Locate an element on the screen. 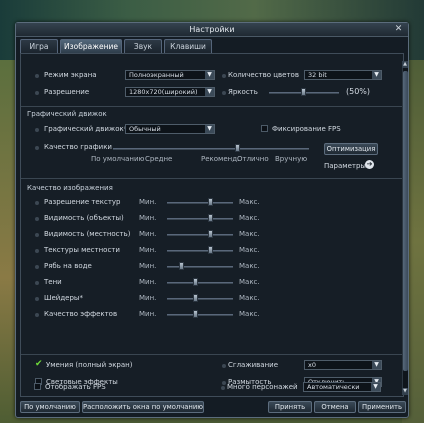 The width and height of the screenshot is (424, 423). quality-row-label: Рябь на воде is located at coordinates (68, 266).